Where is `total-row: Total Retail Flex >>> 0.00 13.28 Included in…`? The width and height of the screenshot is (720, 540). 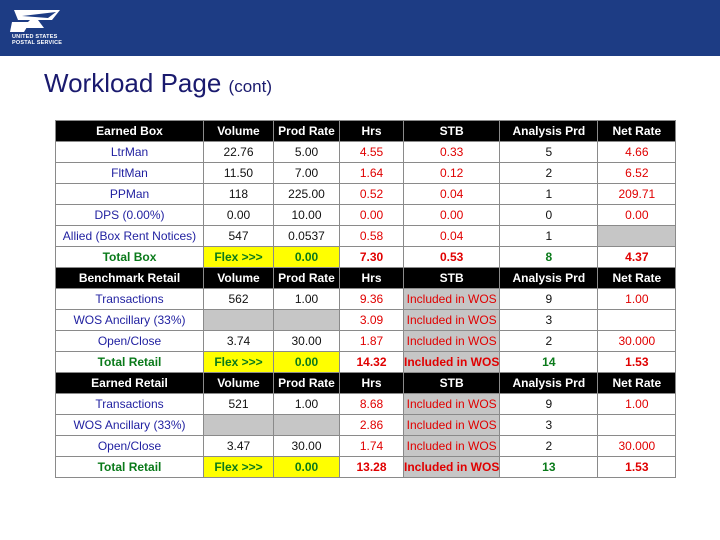 total-row: Total Retail Flex >>> 0.00 13.28 Included in… is located at coordinates (366, 467).